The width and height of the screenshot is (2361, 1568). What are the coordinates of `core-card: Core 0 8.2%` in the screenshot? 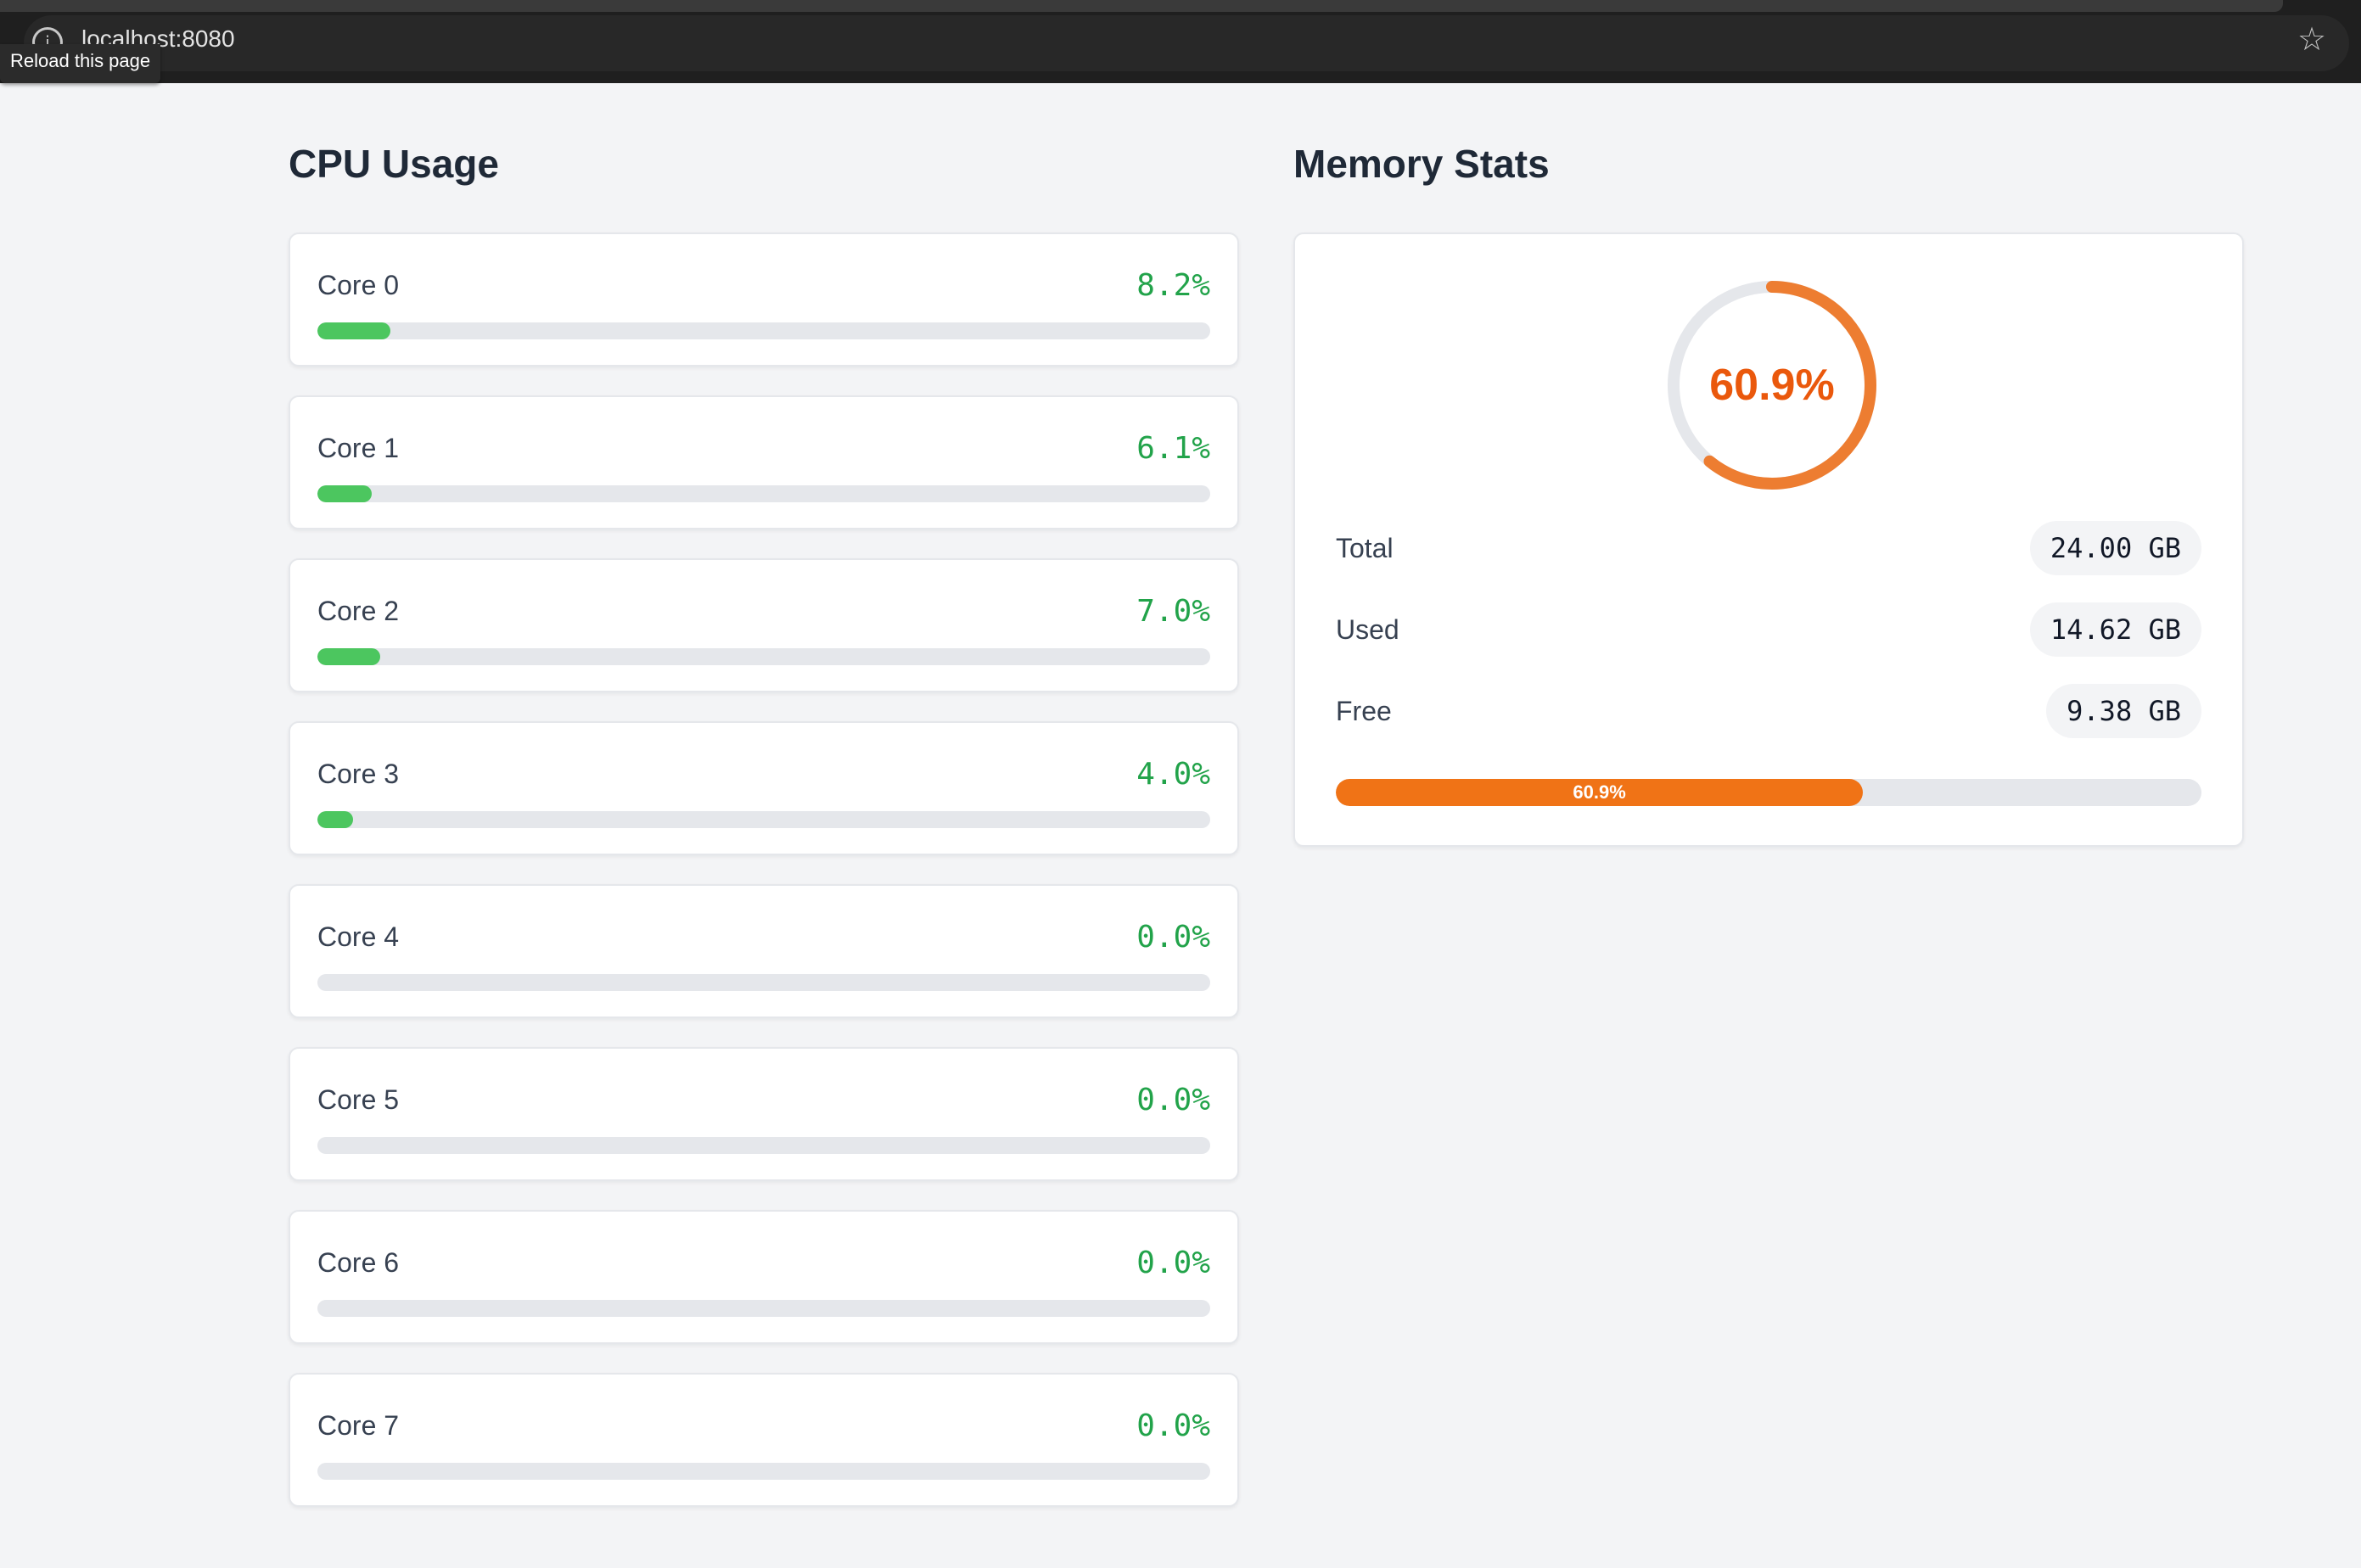 It's located at (764, 300).